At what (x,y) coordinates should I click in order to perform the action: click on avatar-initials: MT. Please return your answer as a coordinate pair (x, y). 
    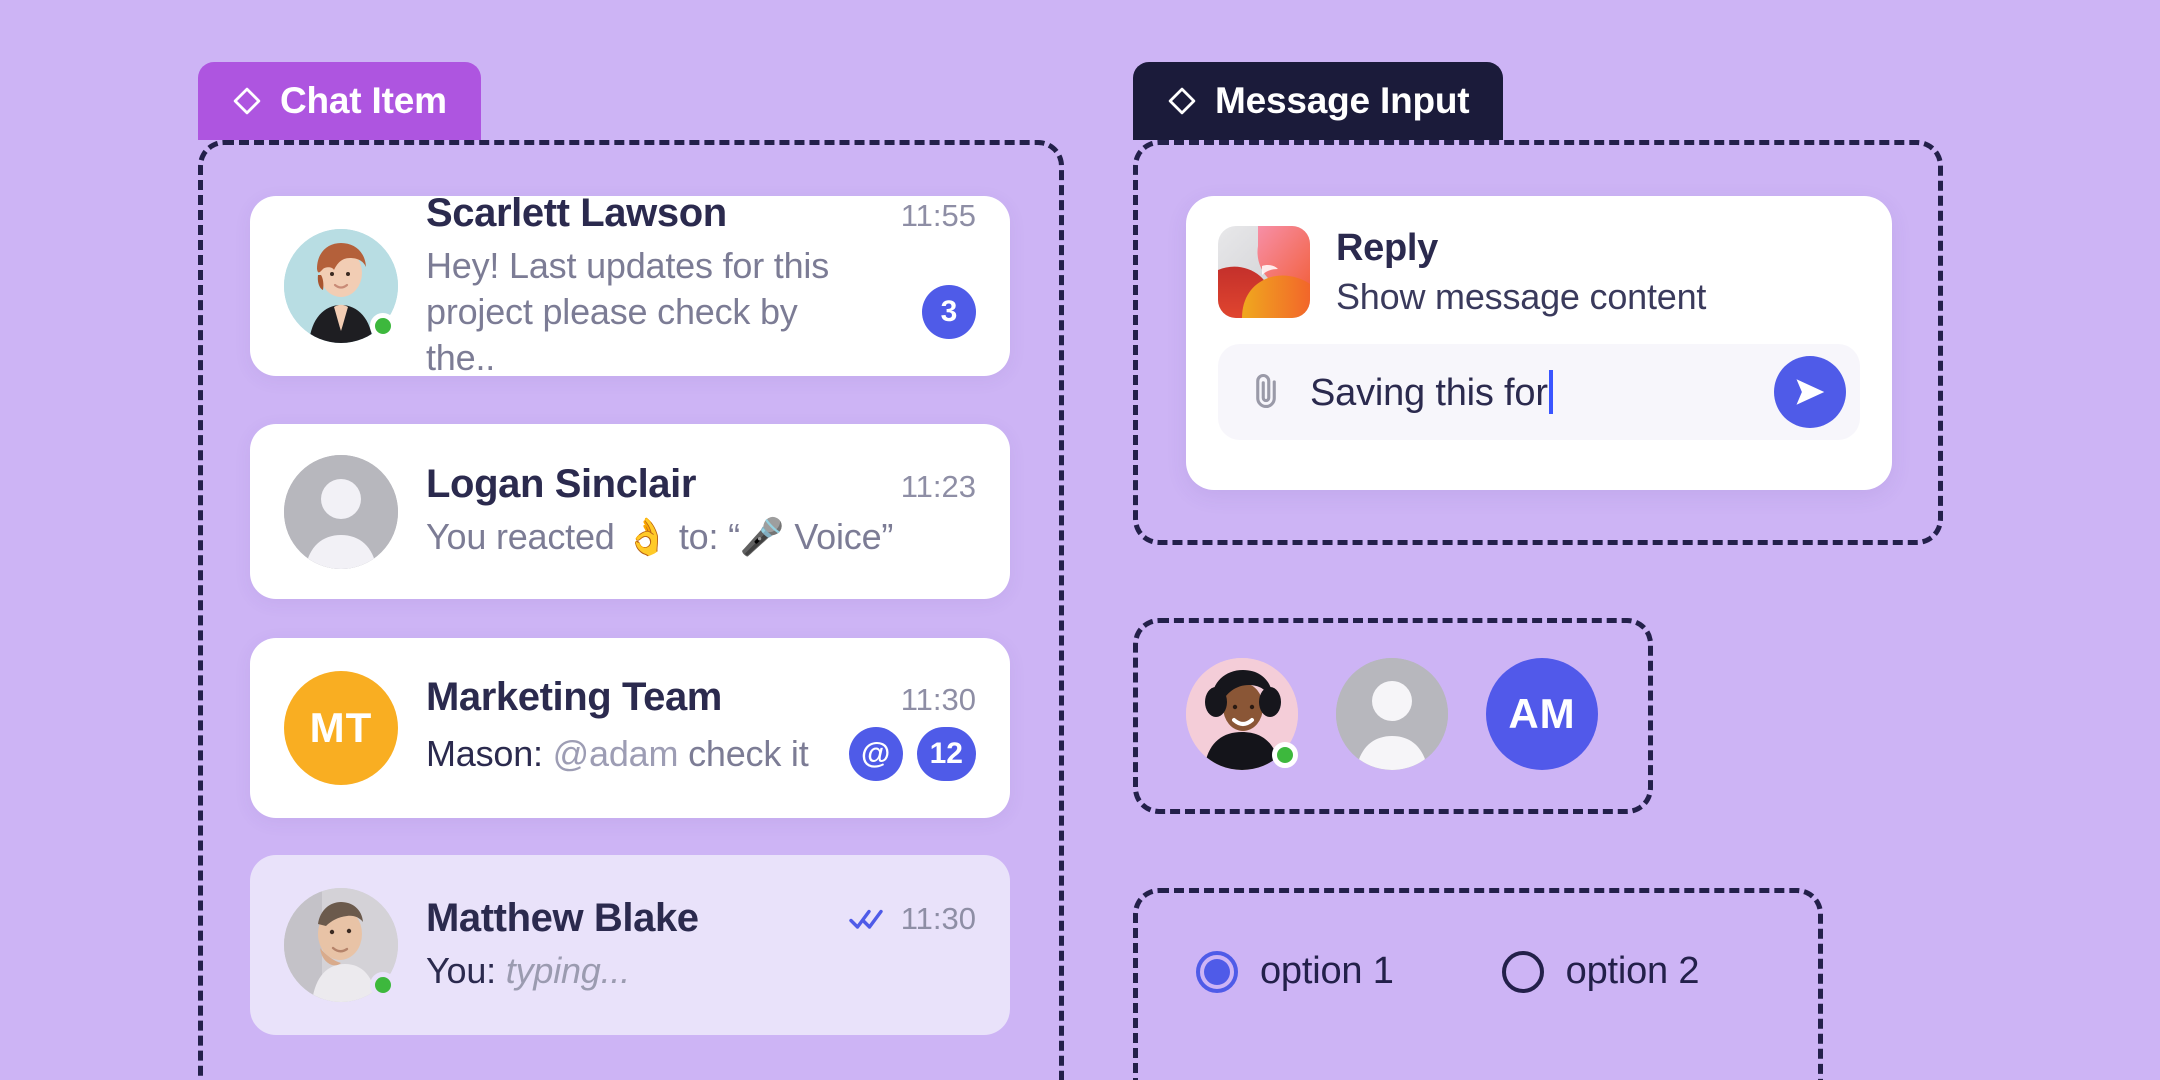
    Looking at the image, I should click on (341, 728).